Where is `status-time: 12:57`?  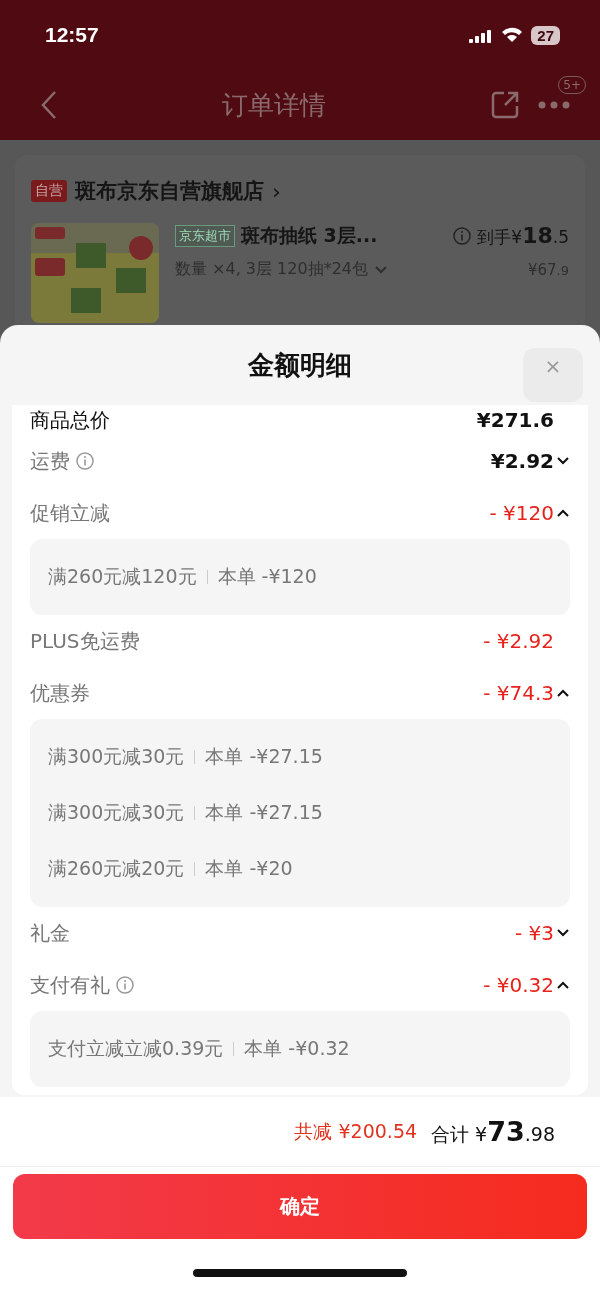 status-time: 12:57 is located at coordinates (72, 35).